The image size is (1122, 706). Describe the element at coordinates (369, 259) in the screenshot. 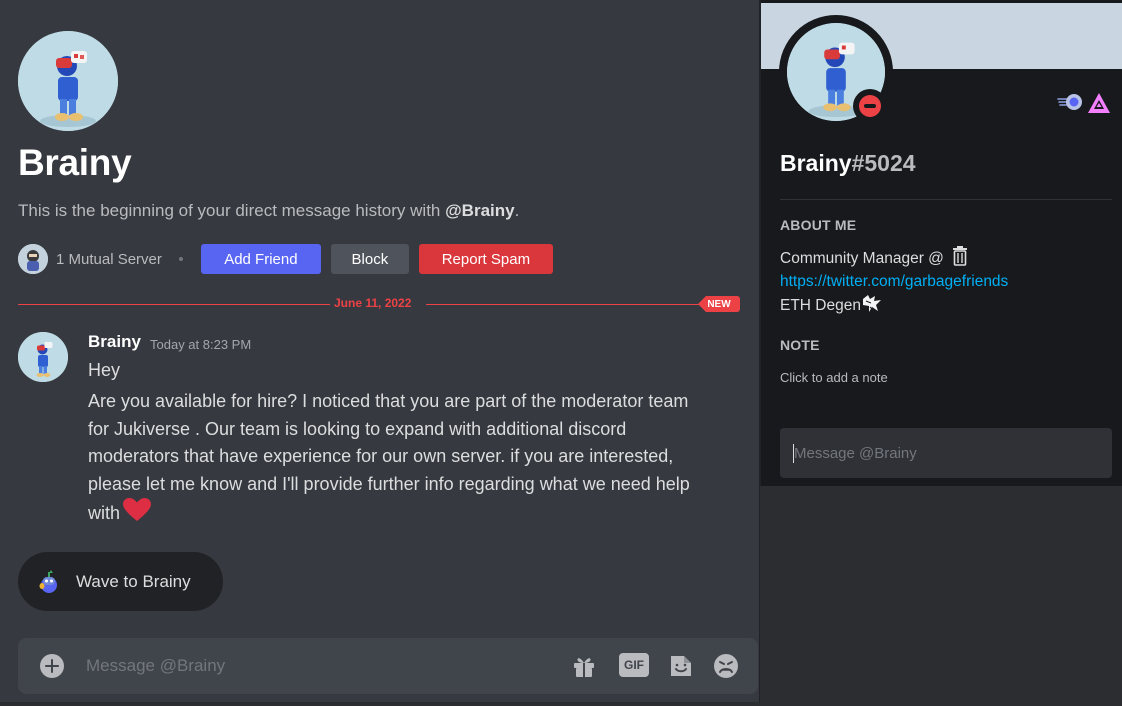

I see `block-button: Block` at that location.